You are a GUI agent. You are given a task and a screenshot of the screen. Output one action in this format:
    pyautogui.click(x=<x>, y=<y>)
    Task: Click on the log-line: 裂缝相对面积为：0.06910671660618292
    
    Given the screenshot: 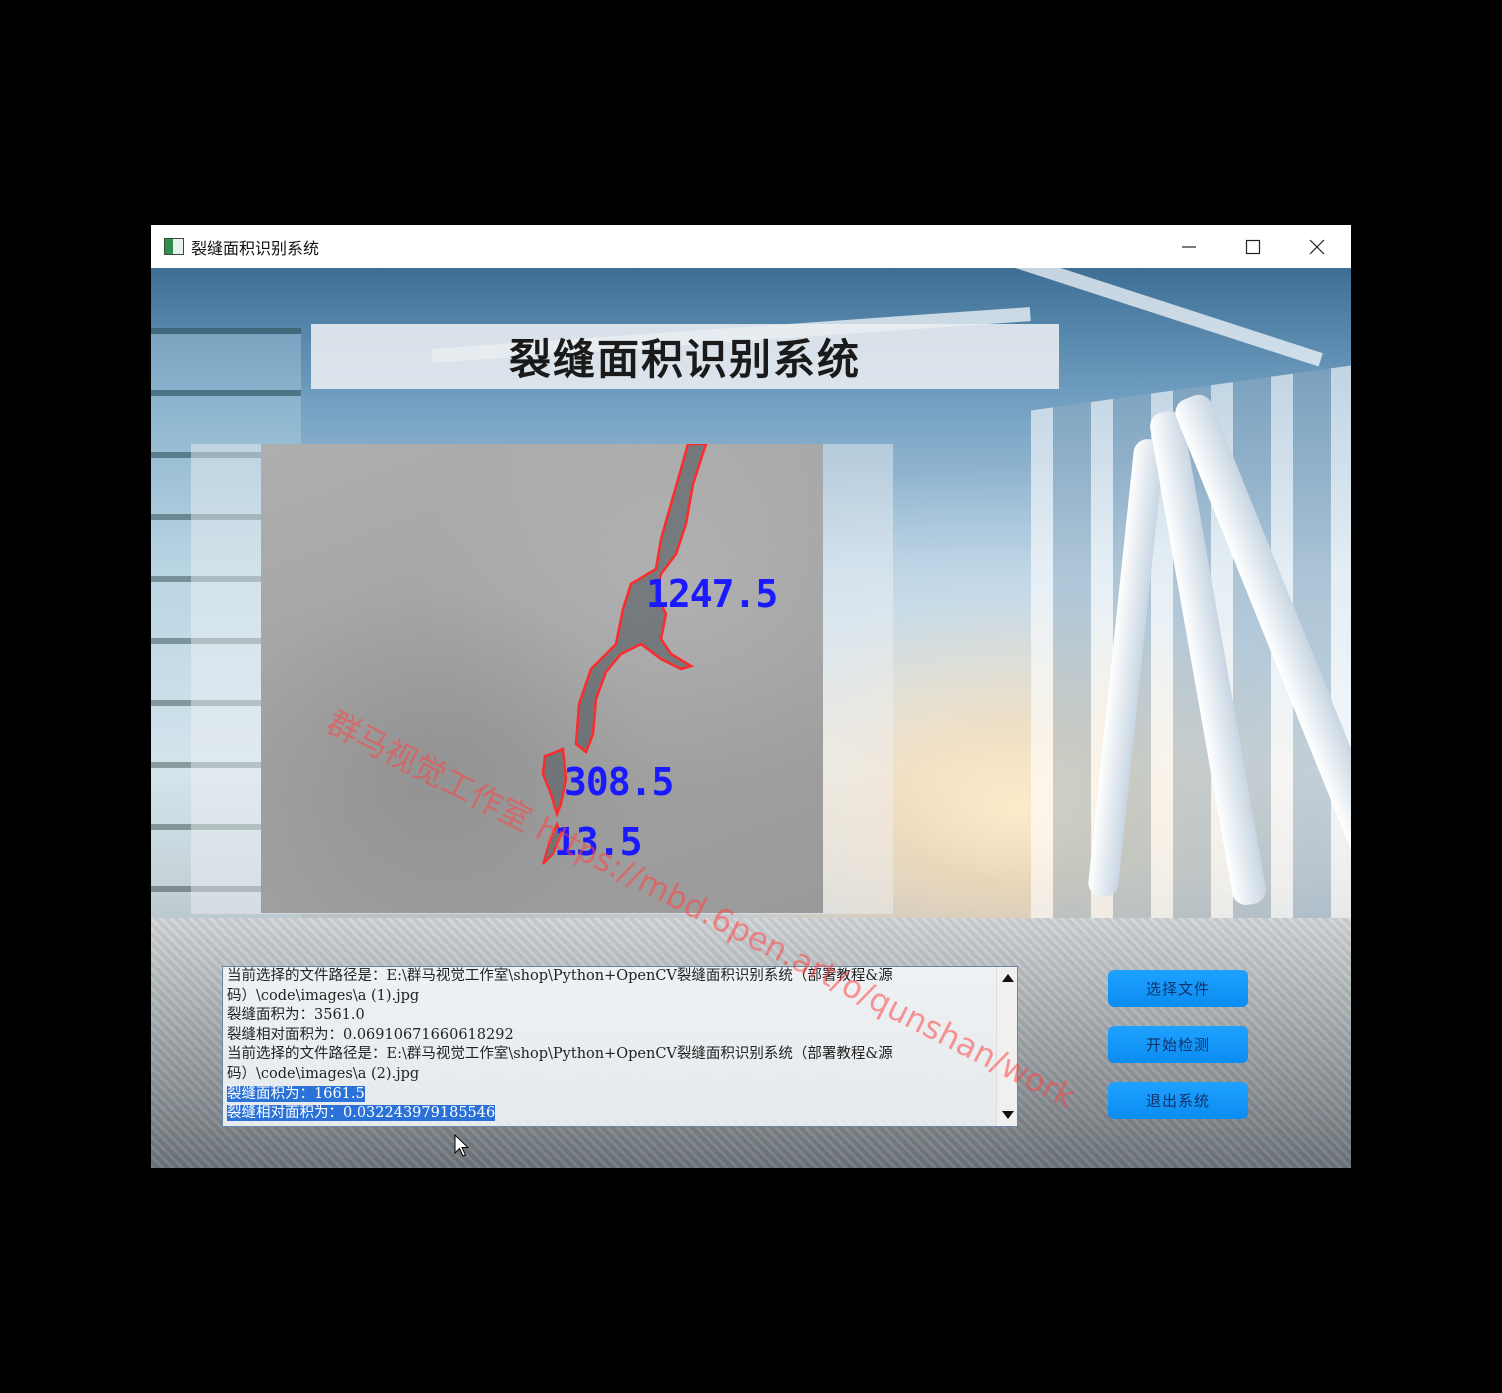 What is the action you would take?
    pyautogui.click(x=370, y=1034)
    